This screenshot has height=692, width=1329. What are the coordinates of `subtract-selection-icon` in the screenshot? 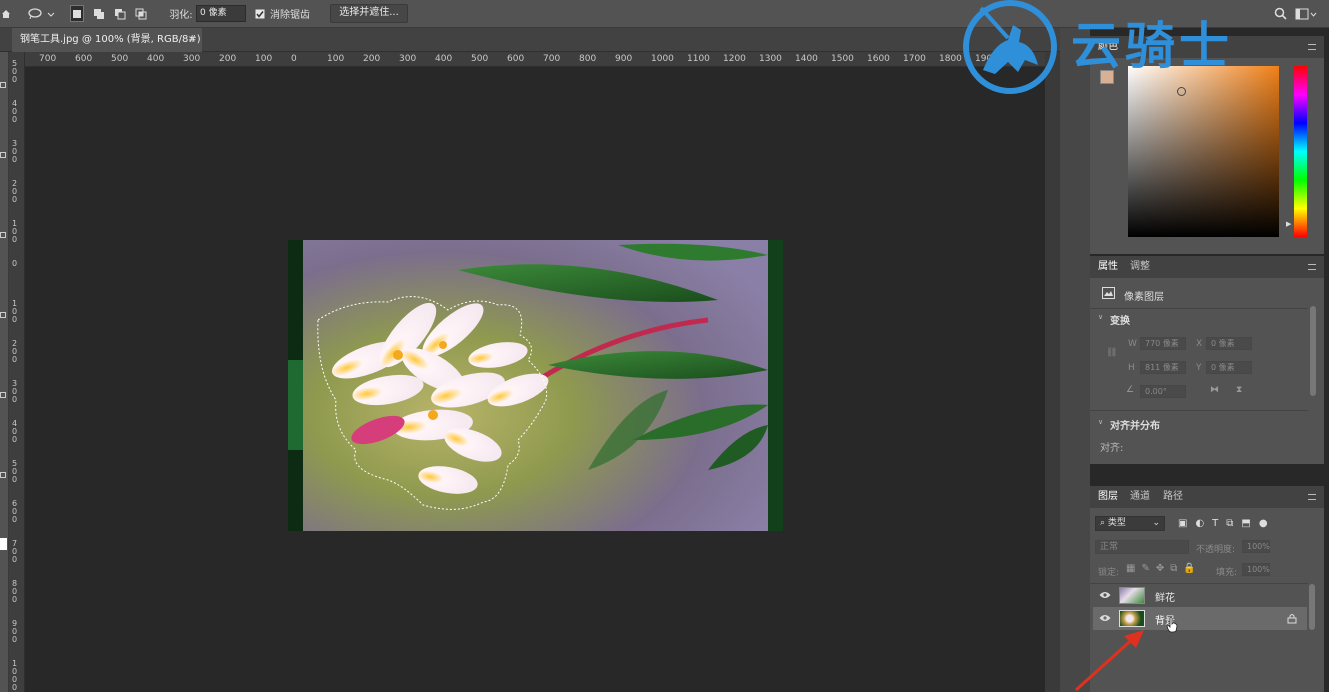 It's located at (120, 13).